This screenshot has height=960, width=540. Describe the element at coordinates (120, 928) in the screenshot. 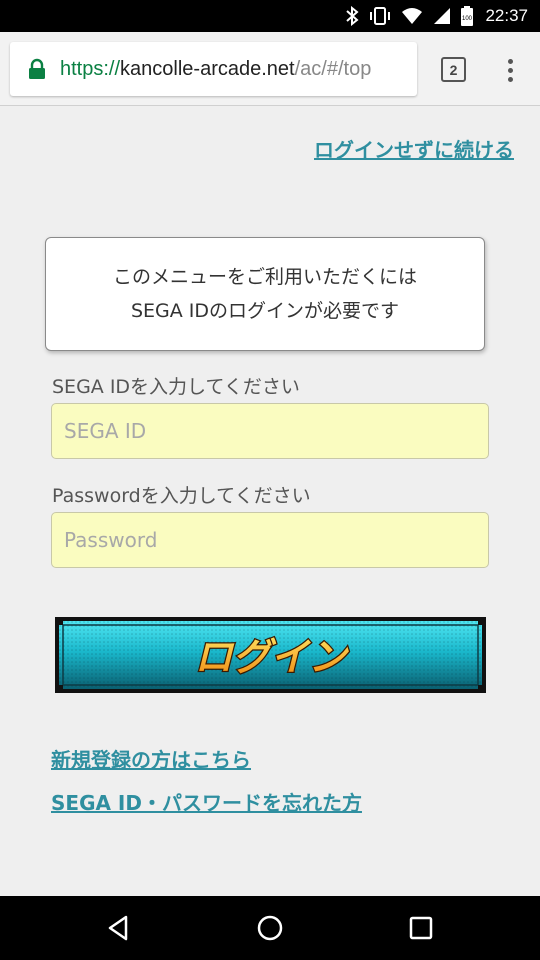

I see `back-icon` at that location.